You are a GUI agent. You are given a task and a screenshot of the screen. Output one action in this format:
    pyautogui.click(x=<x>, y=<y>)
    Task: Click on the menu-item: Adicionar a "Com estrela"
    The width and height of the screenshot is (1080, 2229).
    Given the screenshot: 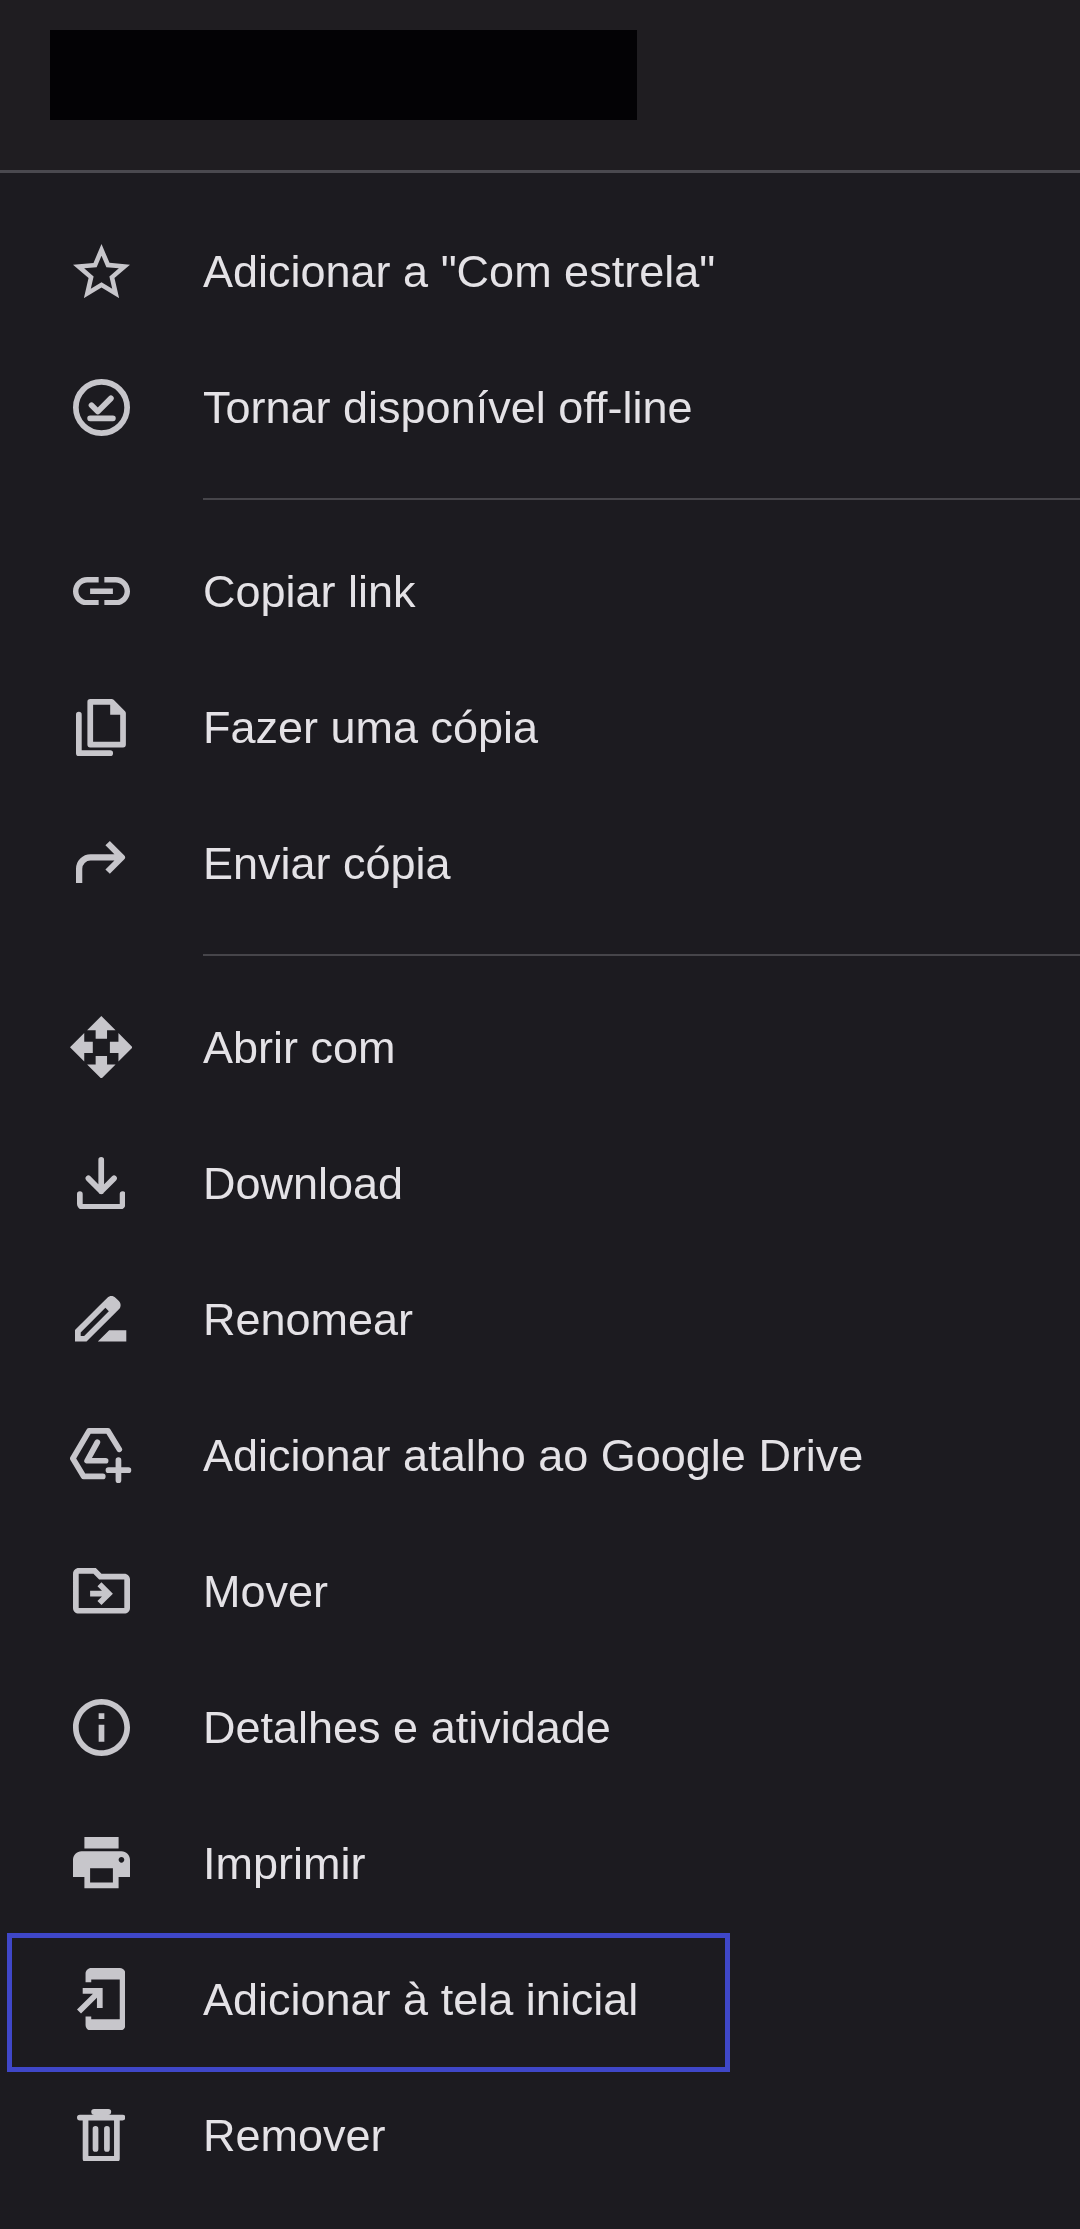 What is the action you would take?
    pyautogui.click(x=540, y=271)
    